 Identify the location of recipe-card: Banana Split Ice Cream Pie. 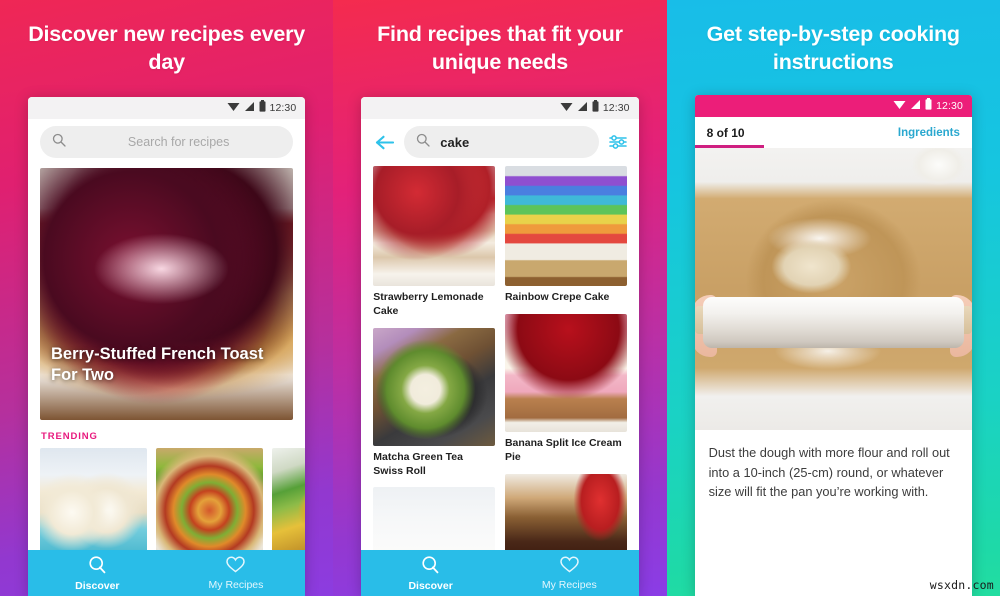
(565, 389).